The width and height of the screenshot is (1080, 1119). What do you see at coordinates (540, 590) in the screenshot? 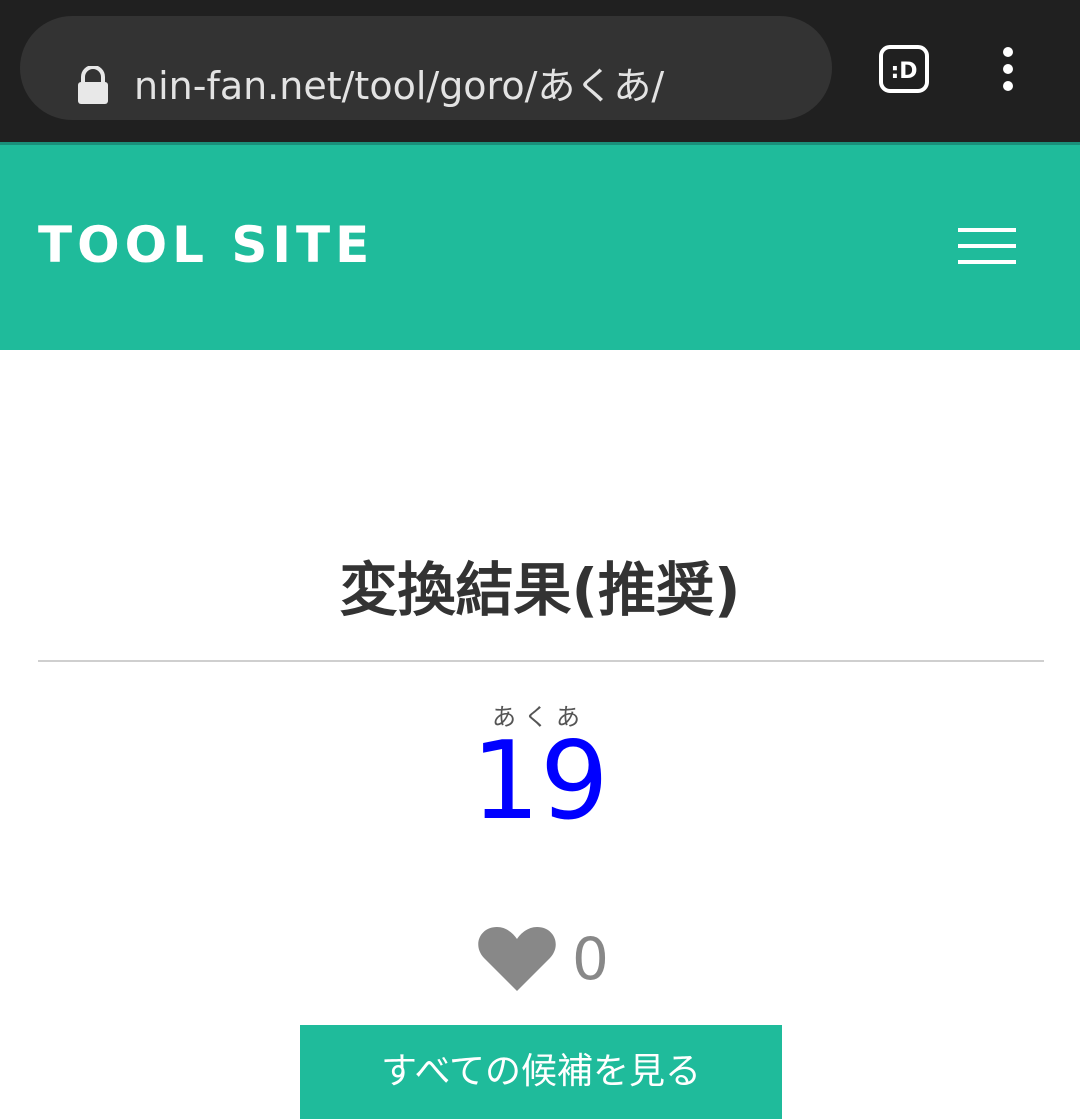
I see `section-title: 変換結果(推奨)` at bounding box center [540, 590].